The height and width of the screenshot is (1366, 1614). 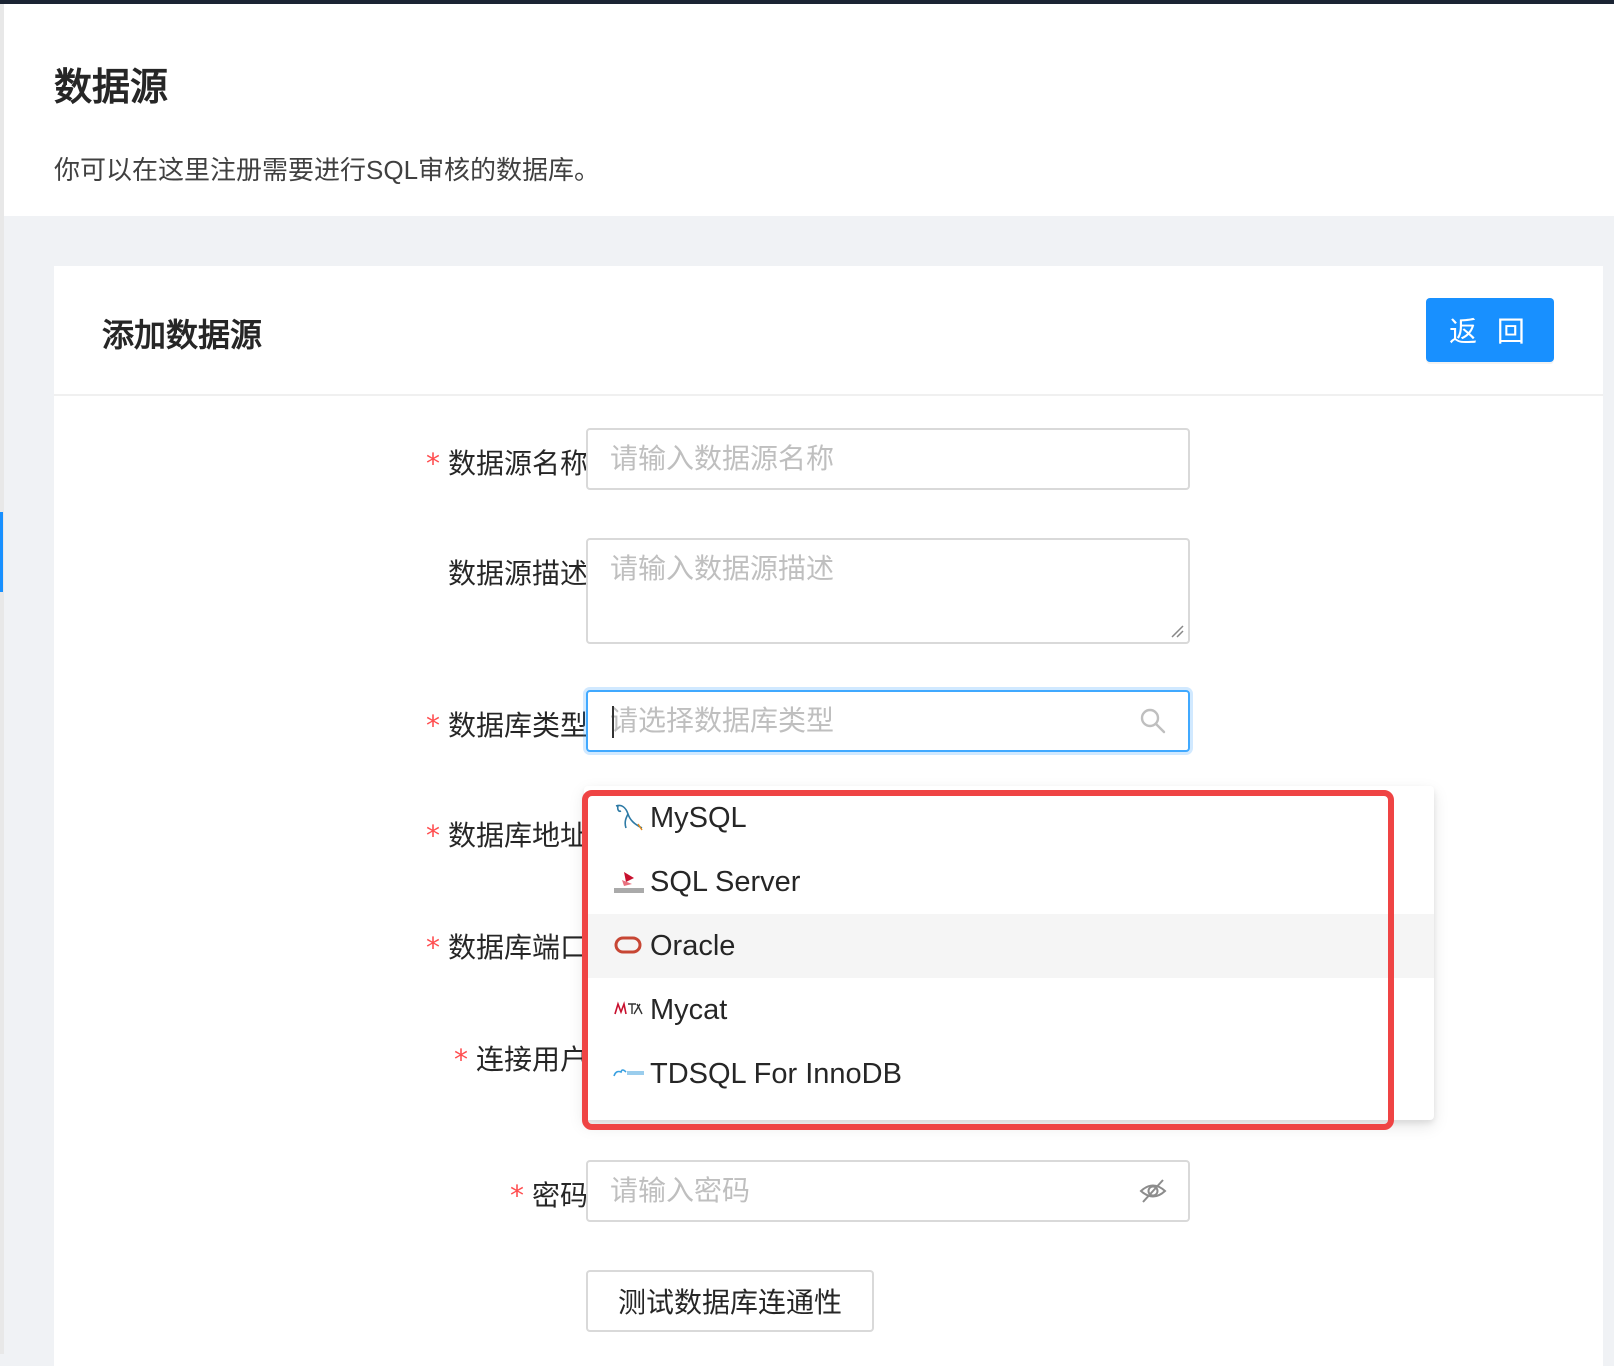 I want to click on form-row-description: 数据源描述： 请输入数据源描述, so click(x=828, y=591).